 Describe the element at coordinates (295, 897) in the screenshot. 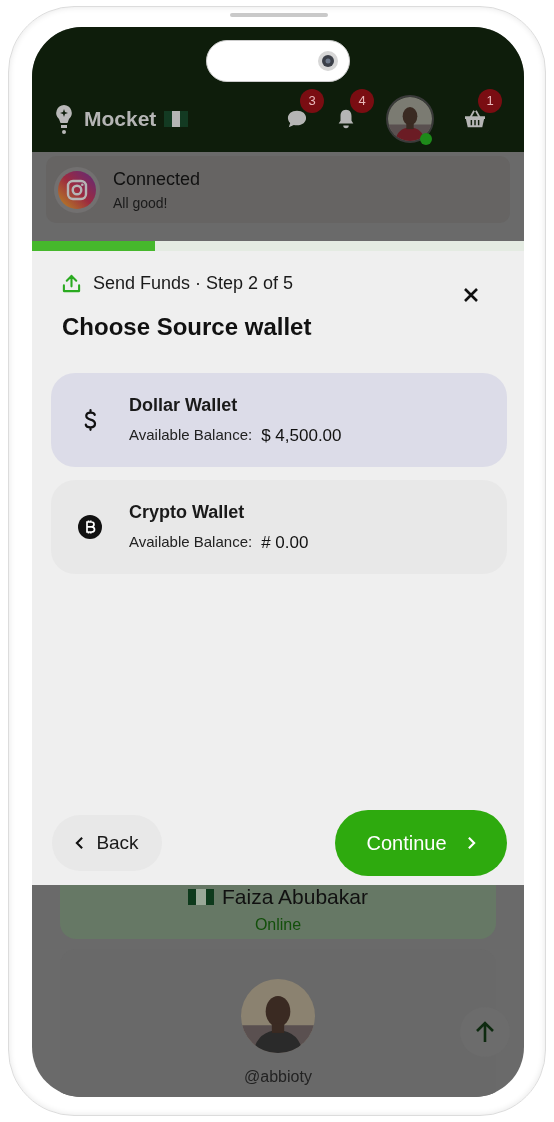

I see `profile-name: Faiza Abubakar` at that location.